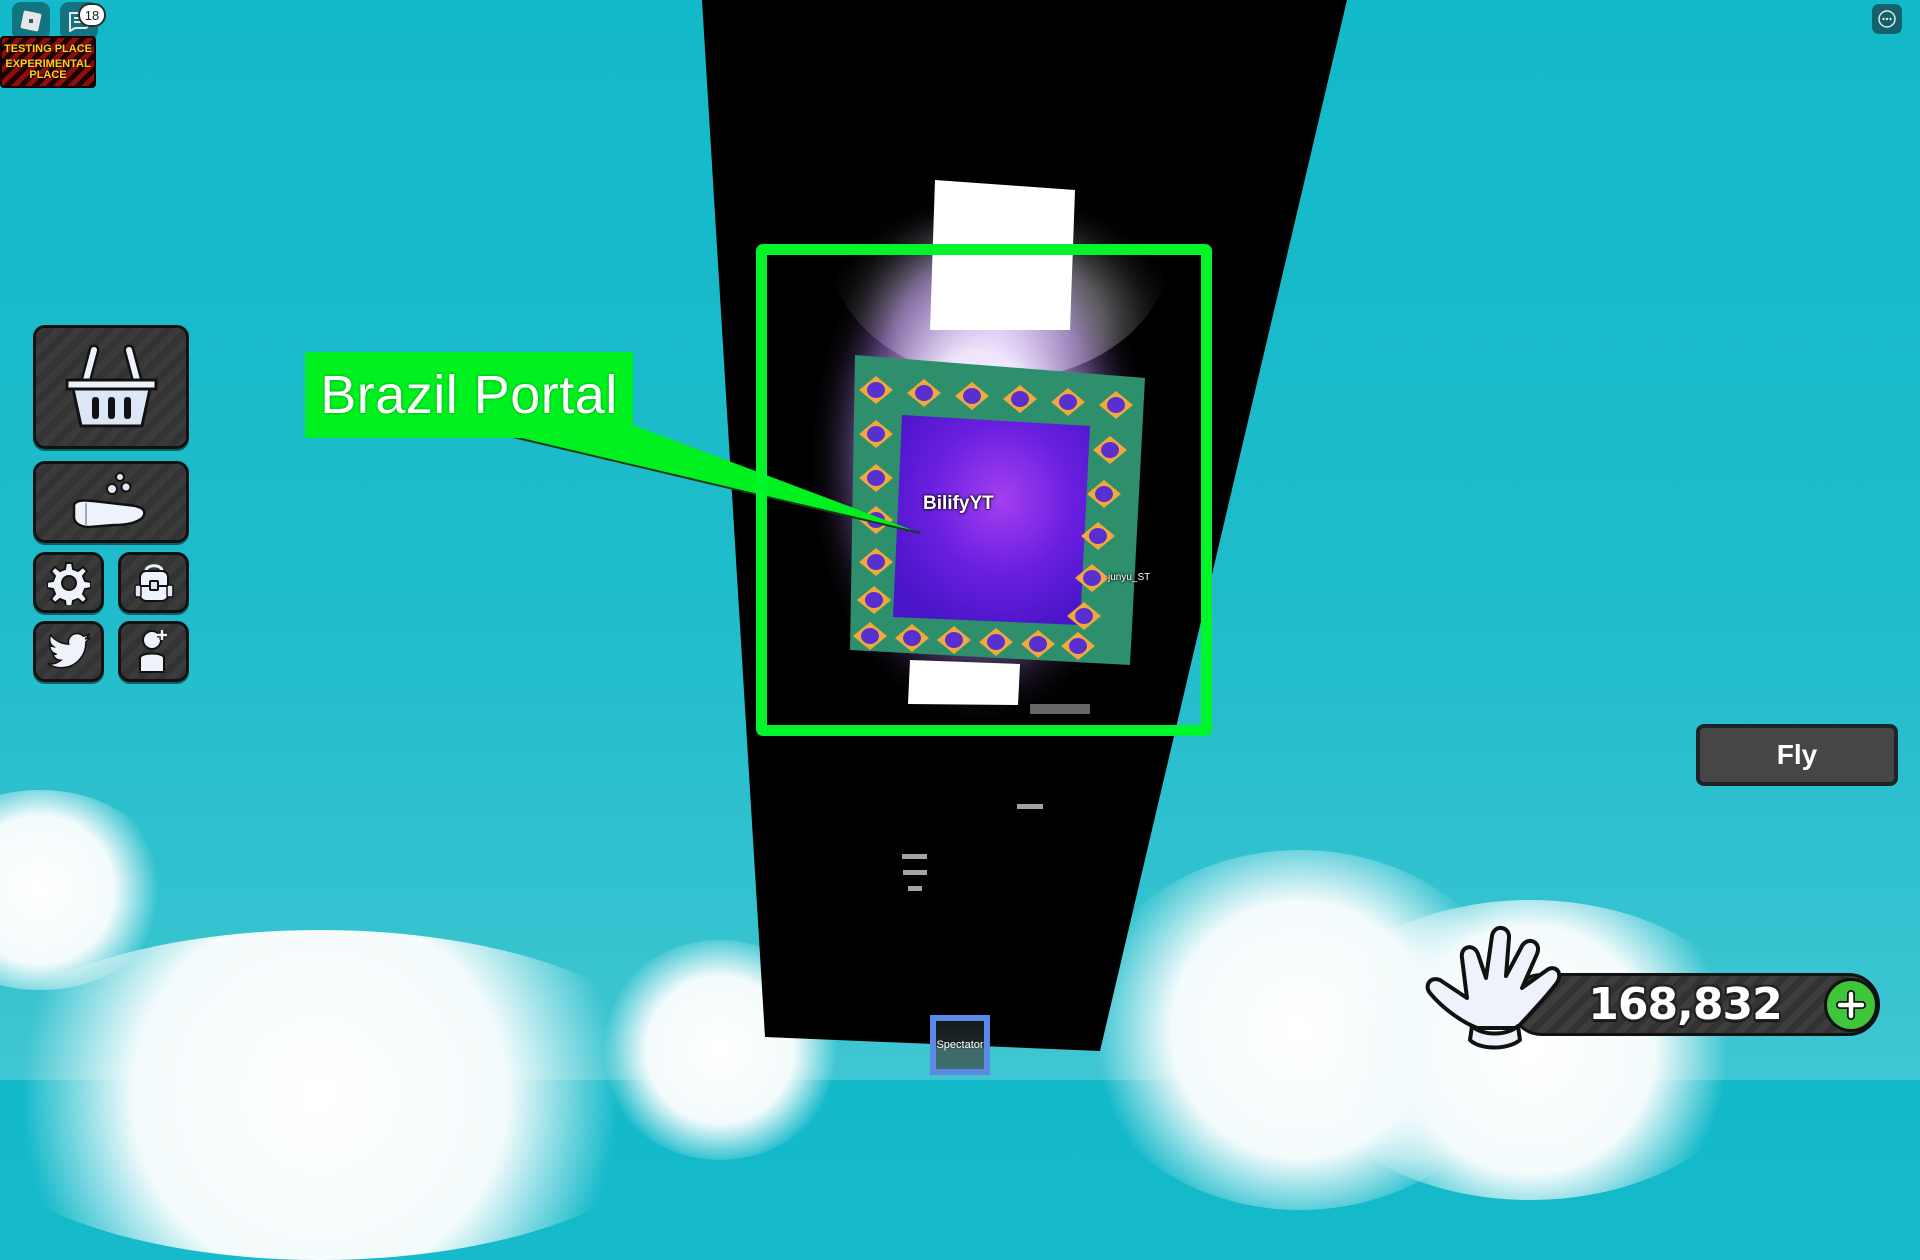 The image size is (1920, 1260). I want to click on spectator-button: Spectator, so click(960, 1045).